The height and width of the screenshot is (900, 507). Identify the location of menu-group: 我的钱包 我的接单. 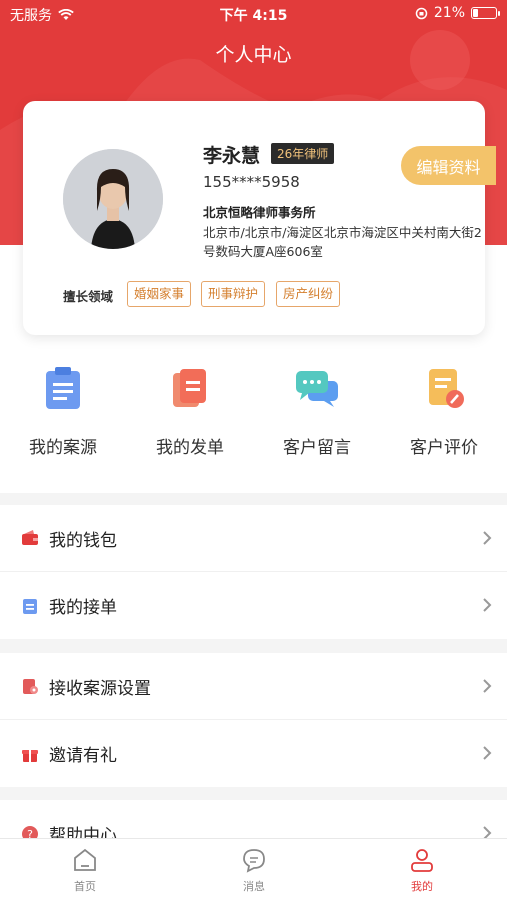
(253, 572).